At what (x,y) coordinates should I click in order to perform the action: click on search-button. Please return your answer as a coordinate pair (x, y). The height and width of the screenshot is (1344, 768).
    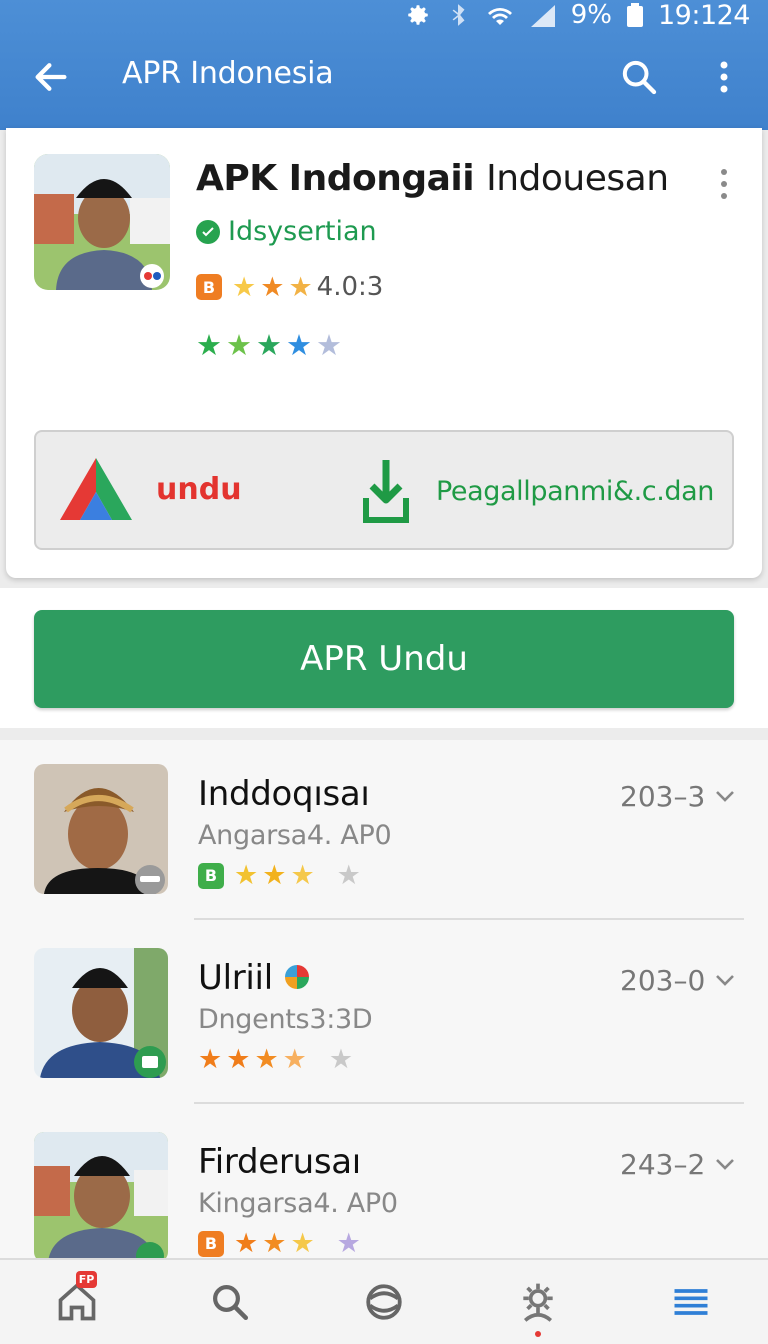
    Looking at the image, I should click on (639, 77).